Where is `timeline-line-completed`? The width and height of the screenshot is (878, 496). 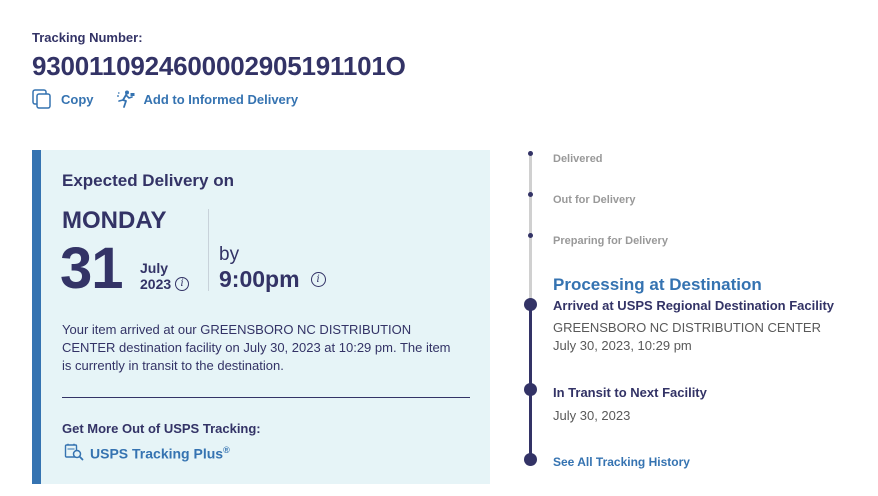
timeline-line-completed is located at coordinates (530, 381).